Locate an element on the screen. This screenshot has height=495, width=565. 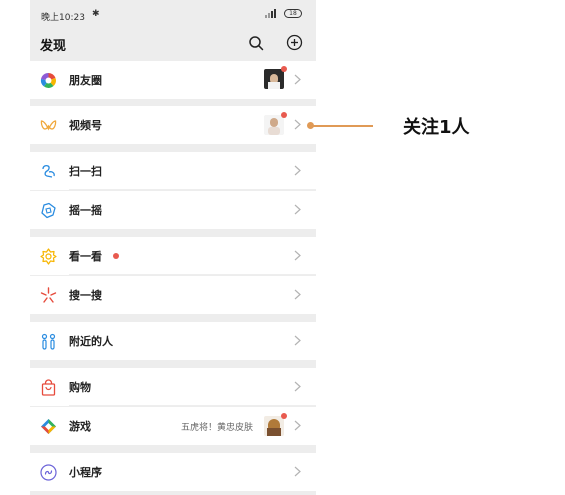
shake-label: 摇一摇 is located at coordinates (85, 210).